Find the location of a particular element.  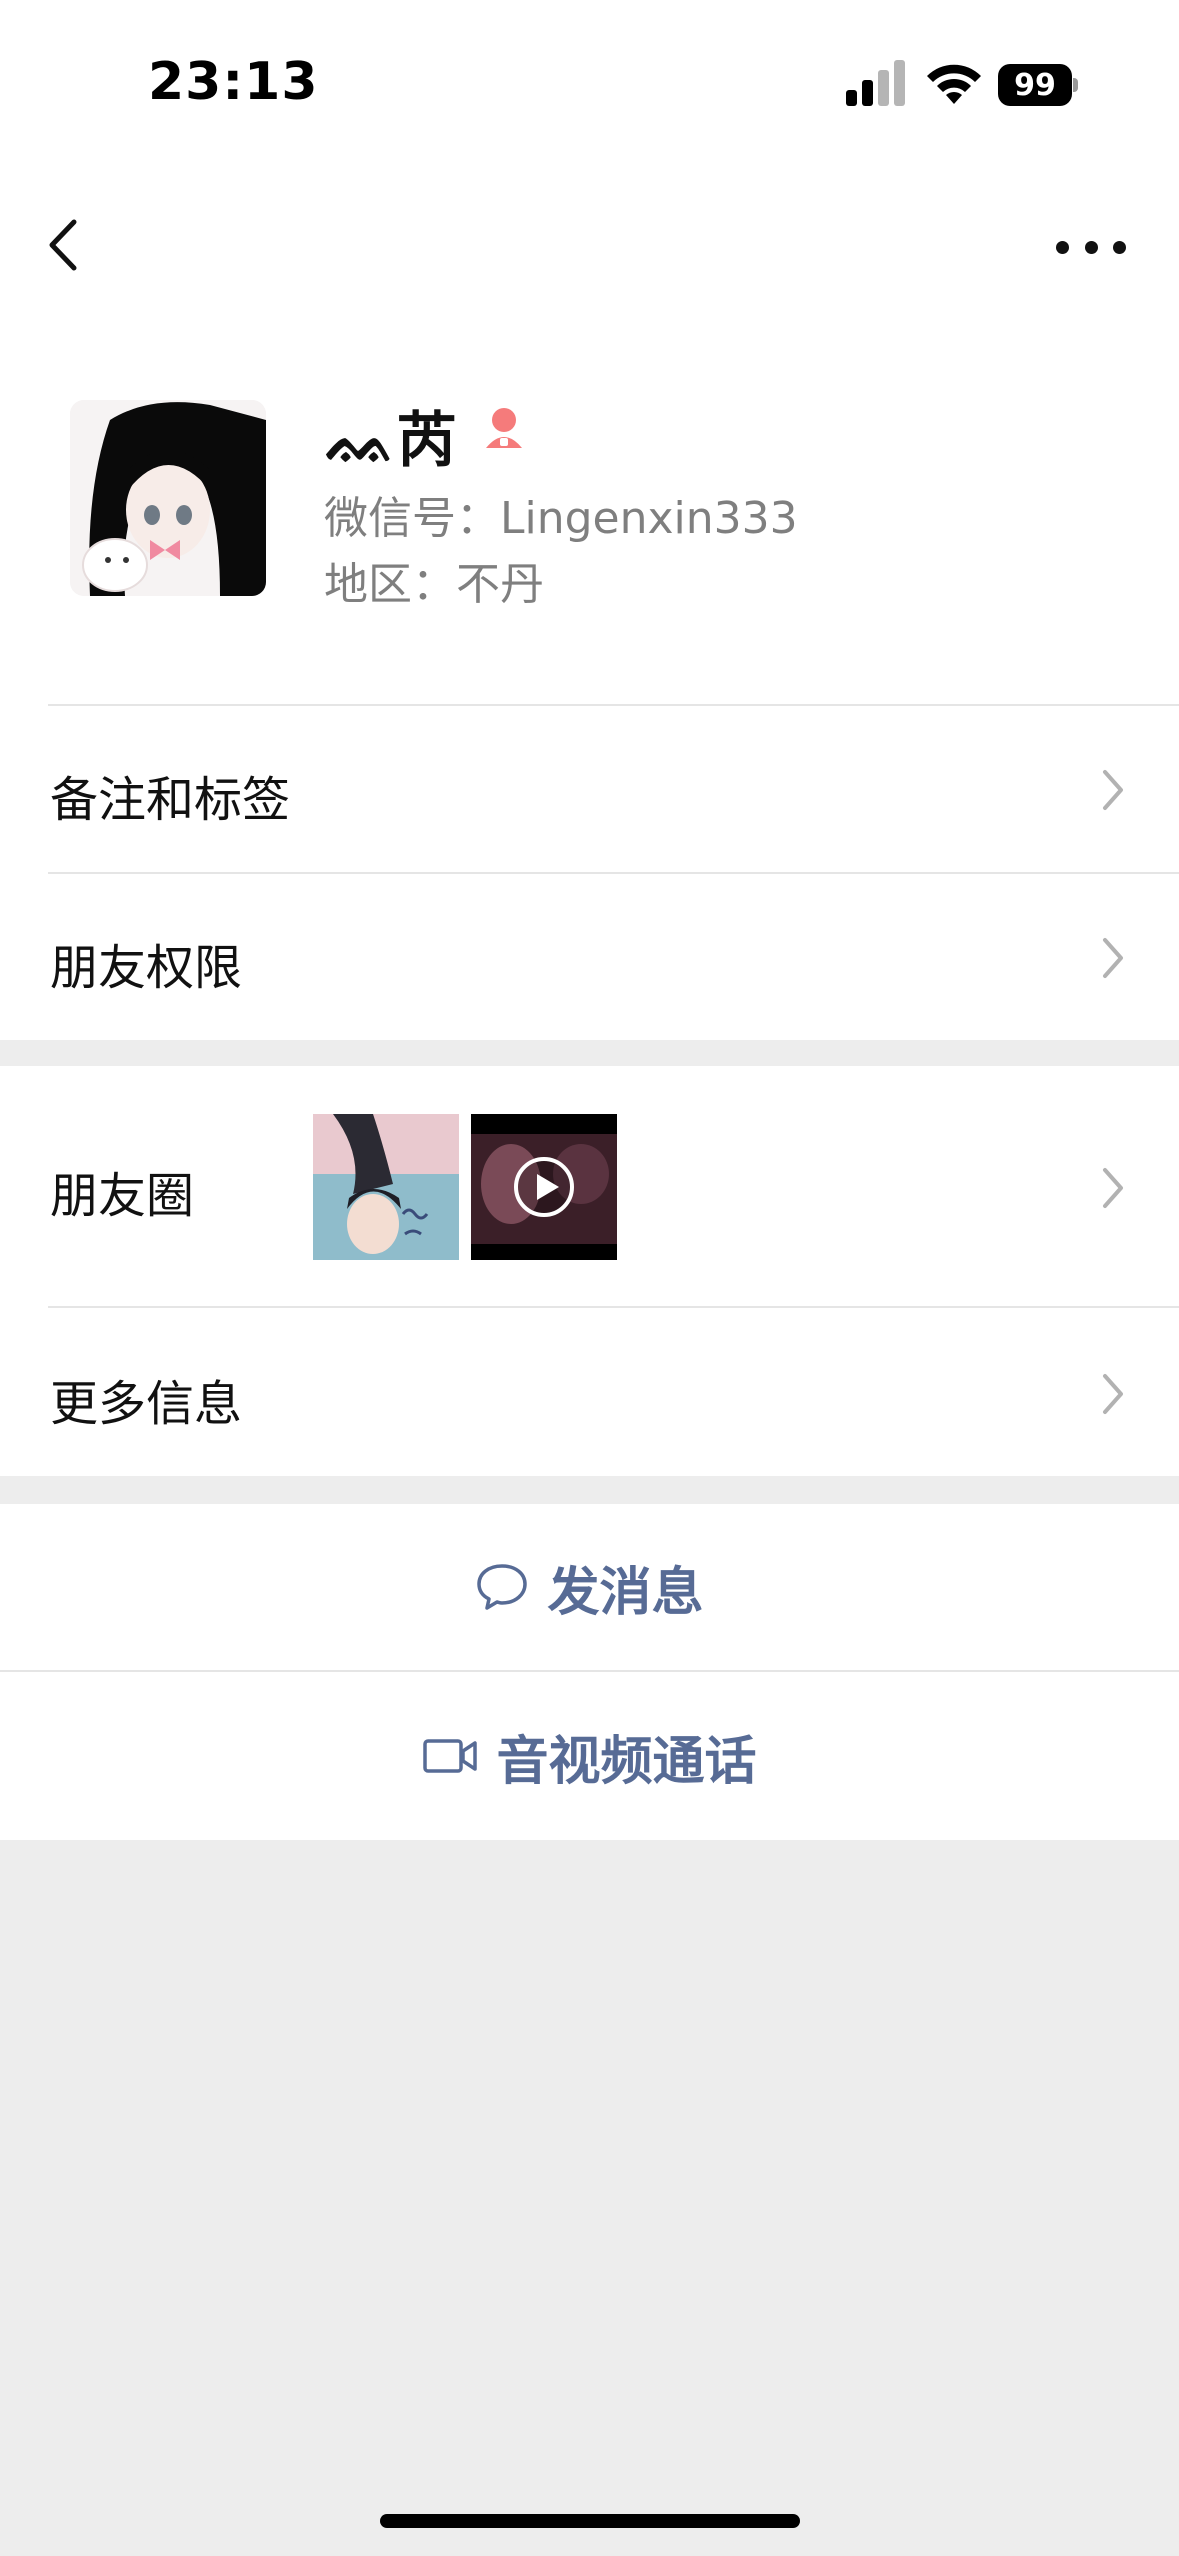

moment-video-thumbnail is located at coordinates (544, 1187).